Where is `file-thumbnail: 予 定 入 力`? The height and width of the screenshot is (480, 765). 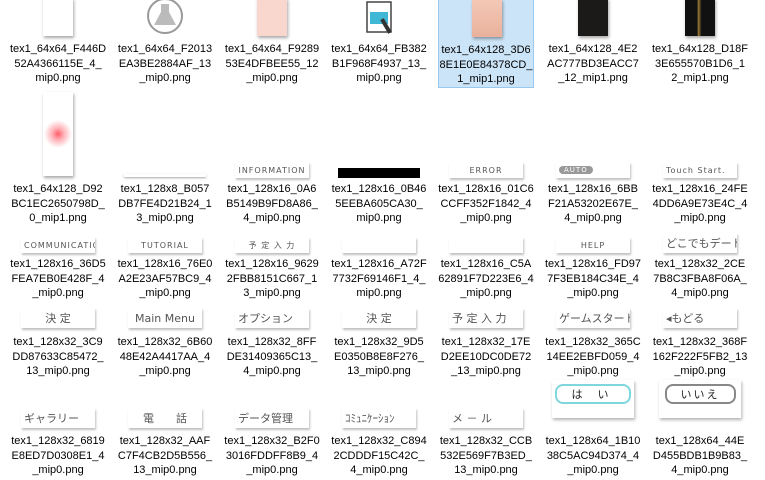
file-thumbnail: 予 定 入 力 is located at coordinates (272, 245).